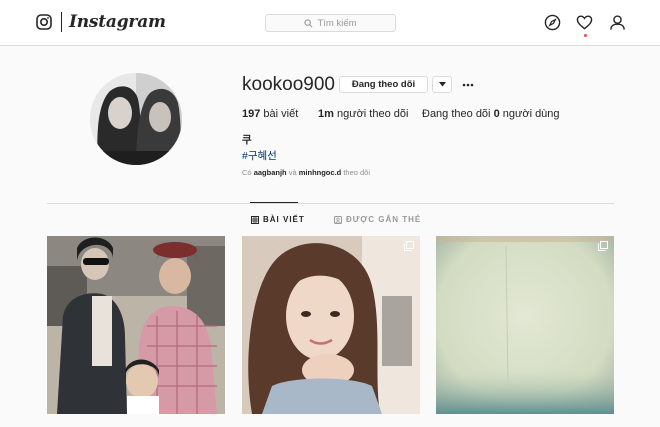 This screenshot has width=660, height=427. What do you see at coordinates (372, 114) in the screenshot?
I see `followers-label: người theo dõi` at bounding box center [372, 114].